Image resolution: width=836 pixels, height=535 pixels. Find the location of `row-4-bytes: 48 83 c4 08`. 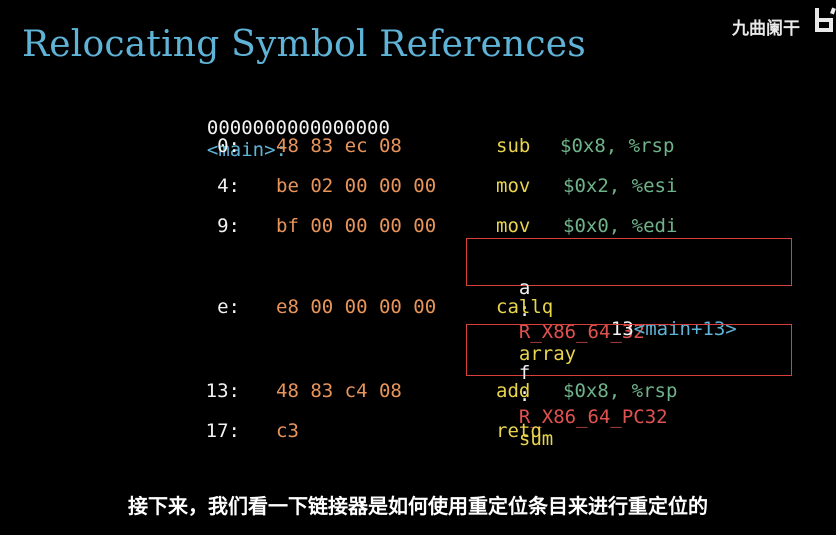

row-4-bytes: 48 83 c4 08 is located at coordinates (339, 391).